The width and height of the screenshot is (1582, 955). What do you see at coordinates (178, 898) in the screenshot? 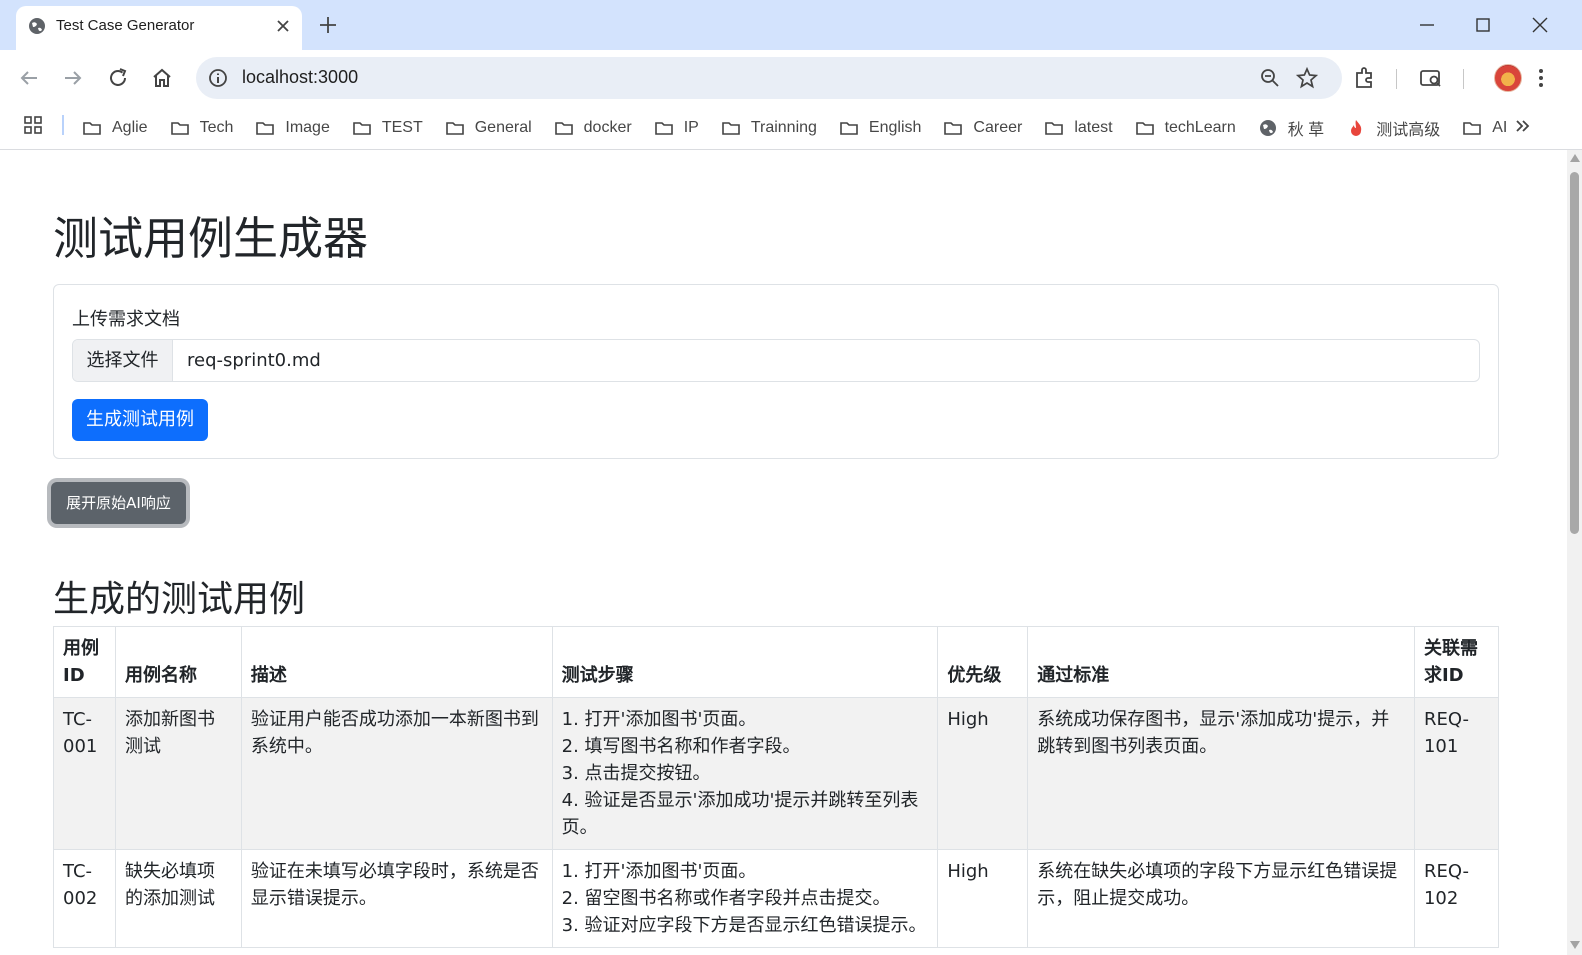
I see `cell-case-name: 缺失必填项的添加测试` at bounding box center [178, 898].